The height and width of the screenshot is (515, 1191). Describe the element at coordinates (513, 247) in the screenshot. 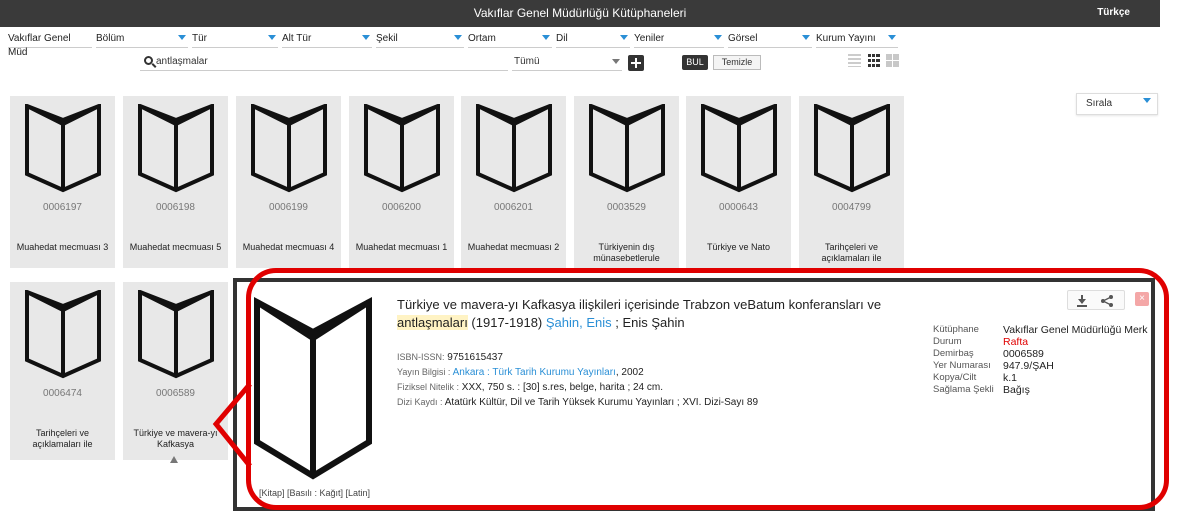

I see `card-title: Muahedat mecmuası 2` at that location.